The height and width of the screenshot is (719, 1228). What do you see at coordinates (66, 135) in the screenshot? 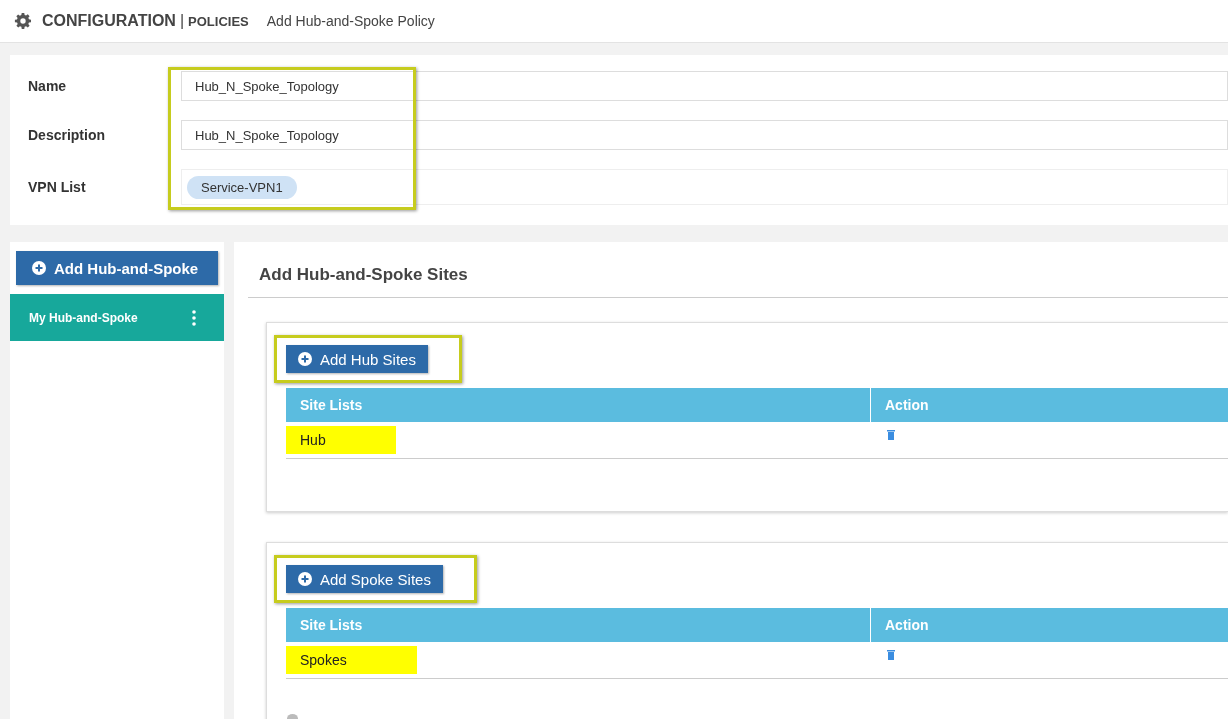
I see `field-label: Description` at bounding box center [66, 135].